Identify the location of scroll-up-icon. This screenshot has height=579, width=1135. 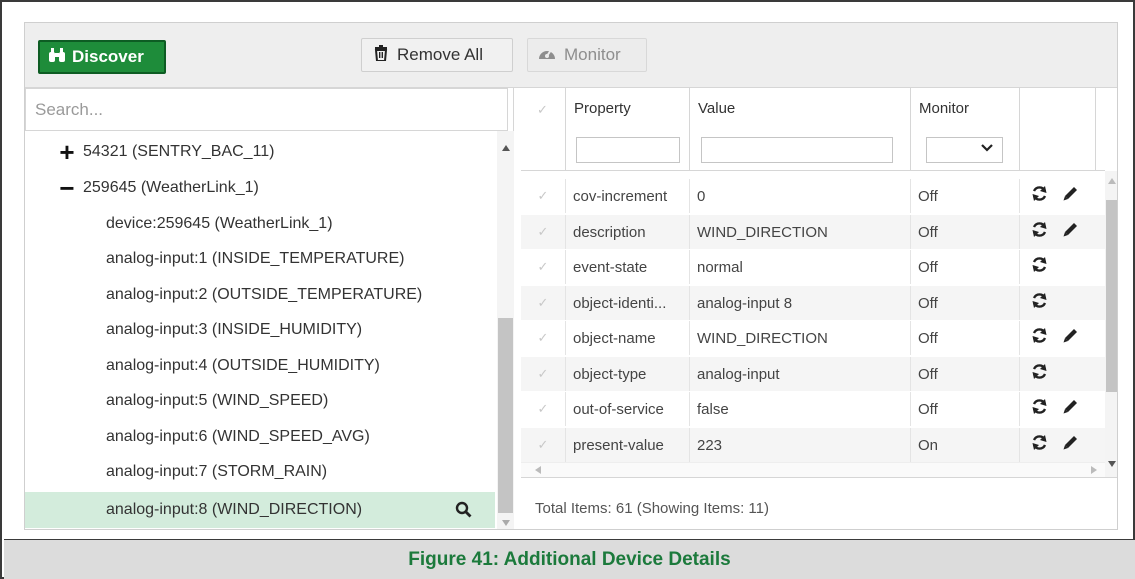
(506, 148).